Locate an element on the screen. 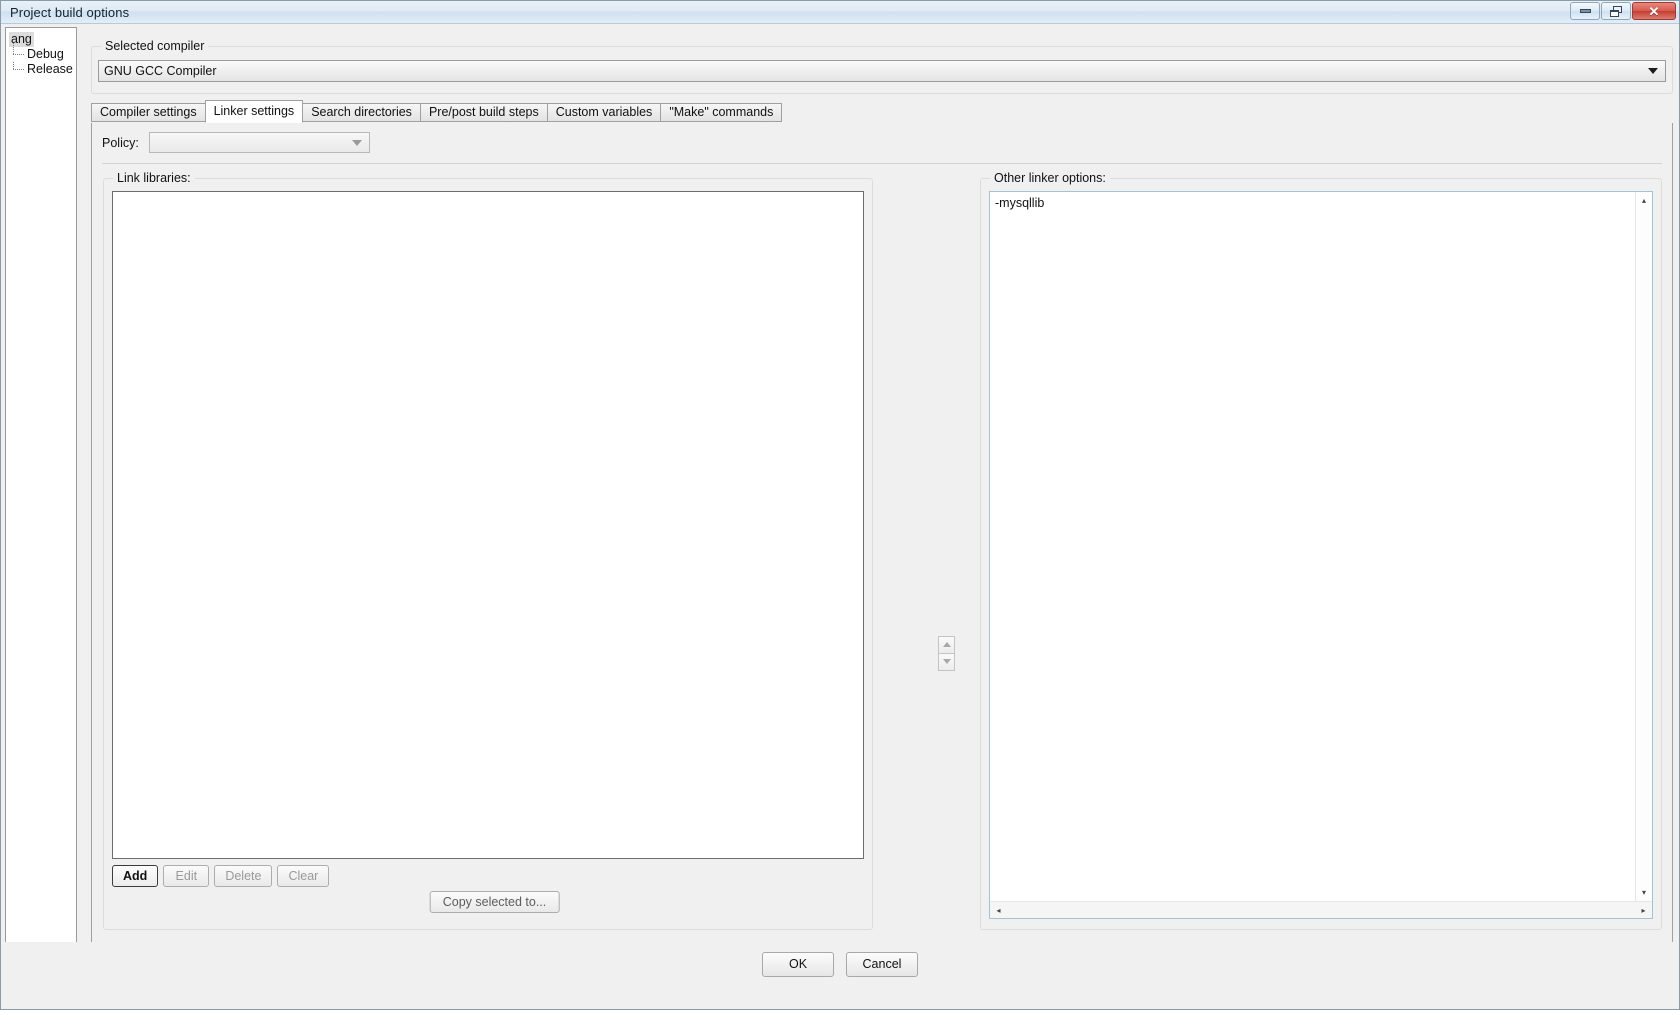  policy-row: Policy: is located at coordinates (236, 142).